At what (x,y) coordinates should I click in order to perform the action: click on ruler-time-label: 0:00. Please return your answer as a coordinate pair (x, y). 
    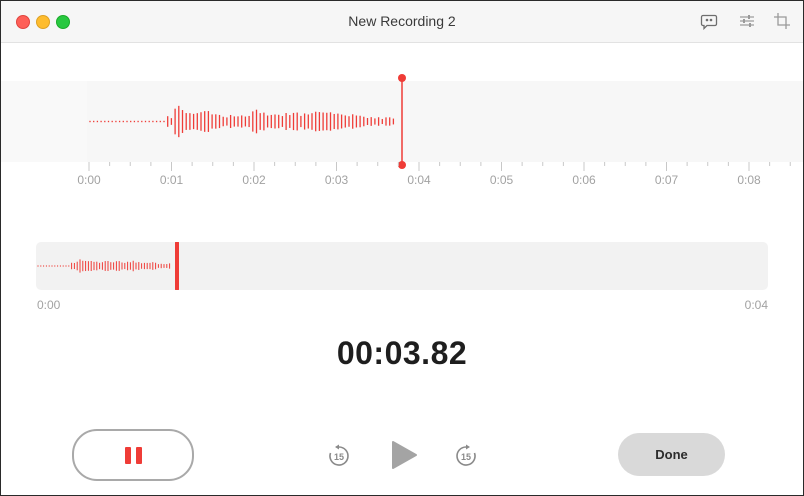
    Looking at the image, I should click on (89, 180).